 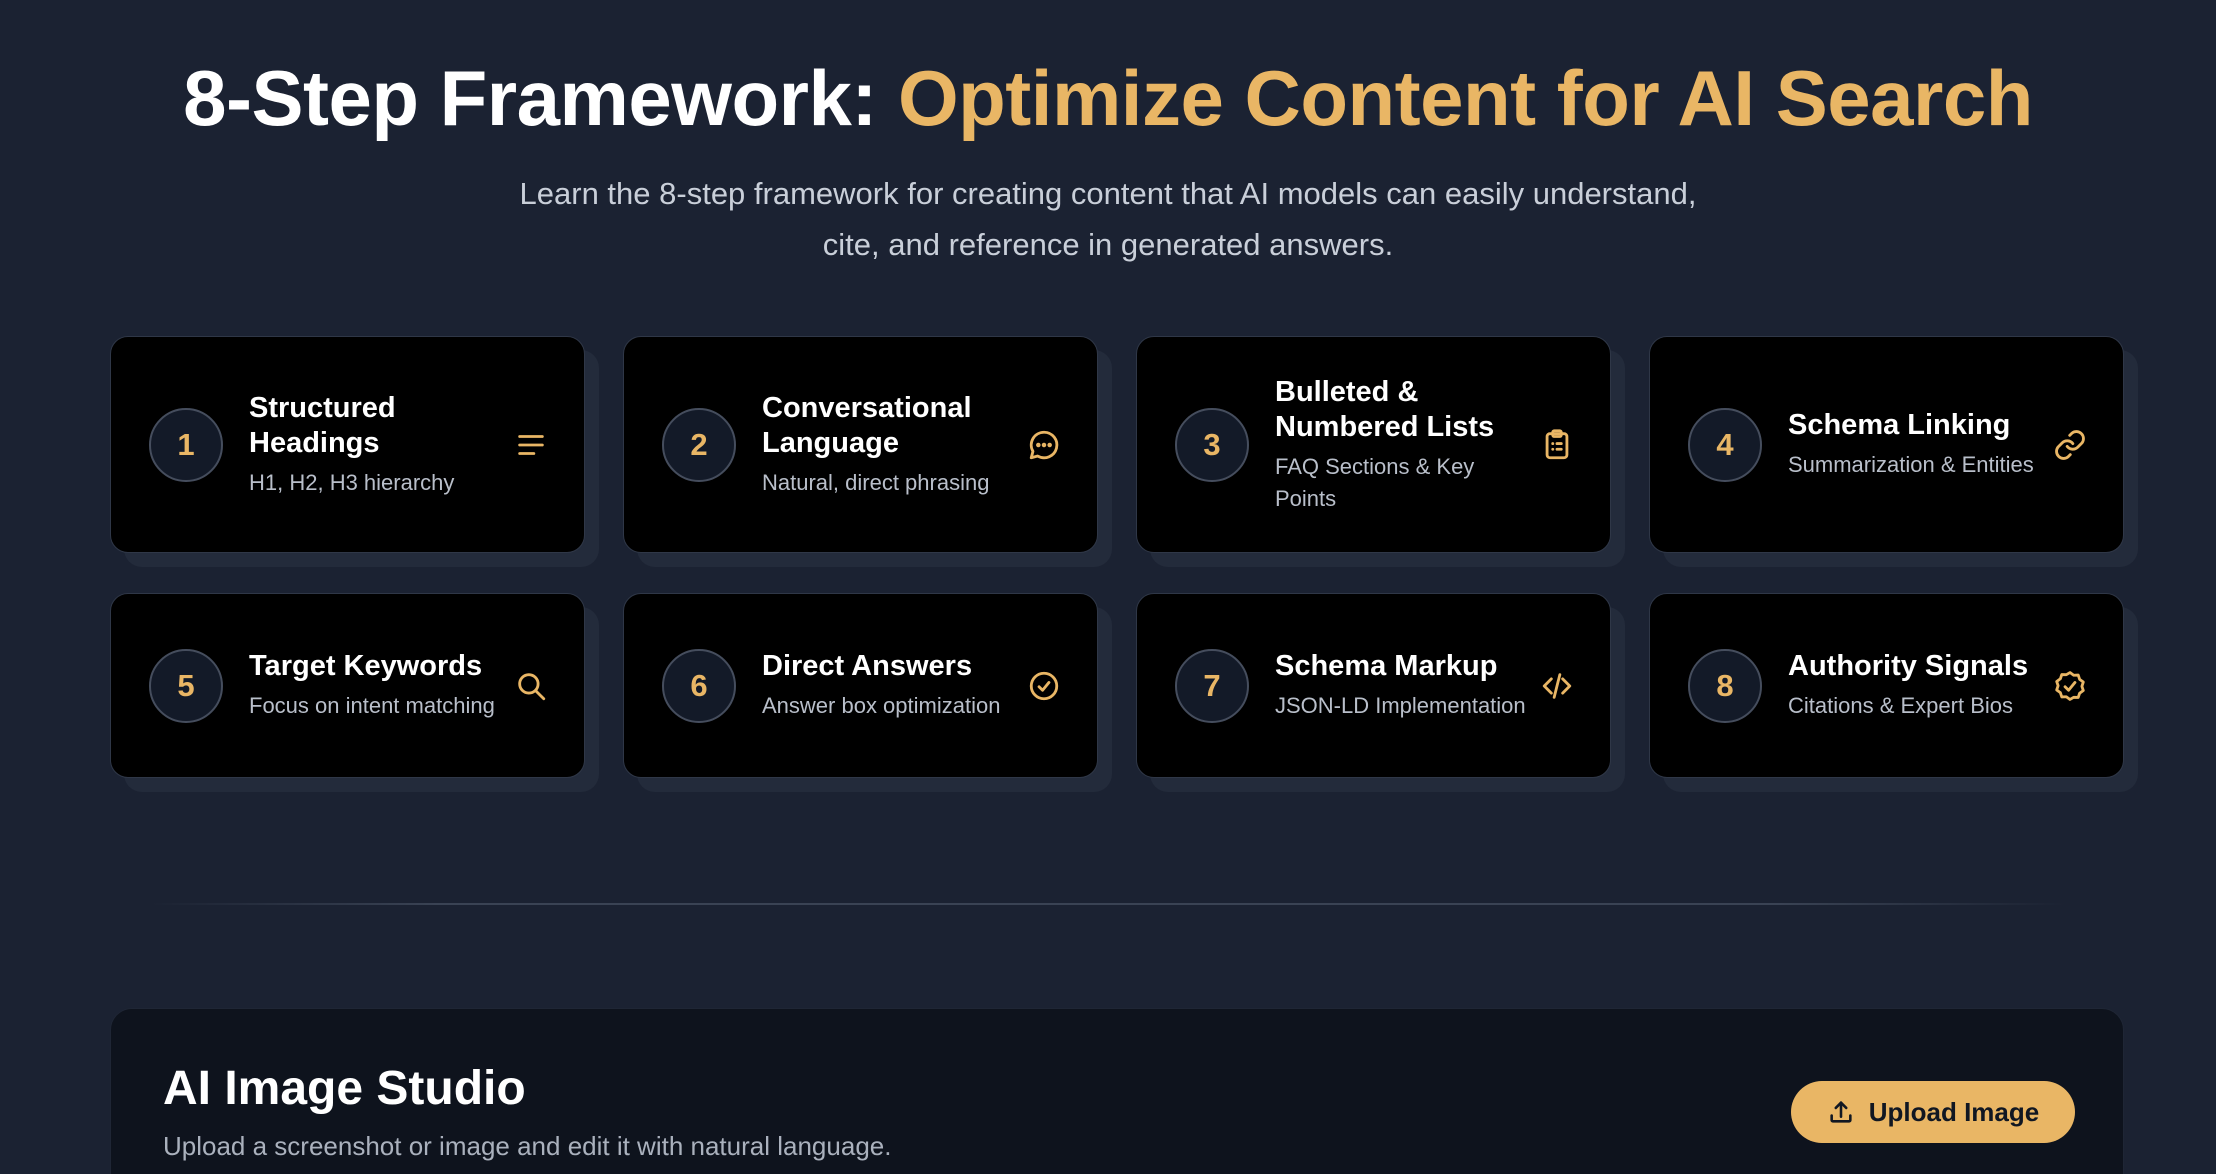 I want to click on step-card-7: 7 Schema Markup JSON-LD Implementation, so click(x=1373, y=685).